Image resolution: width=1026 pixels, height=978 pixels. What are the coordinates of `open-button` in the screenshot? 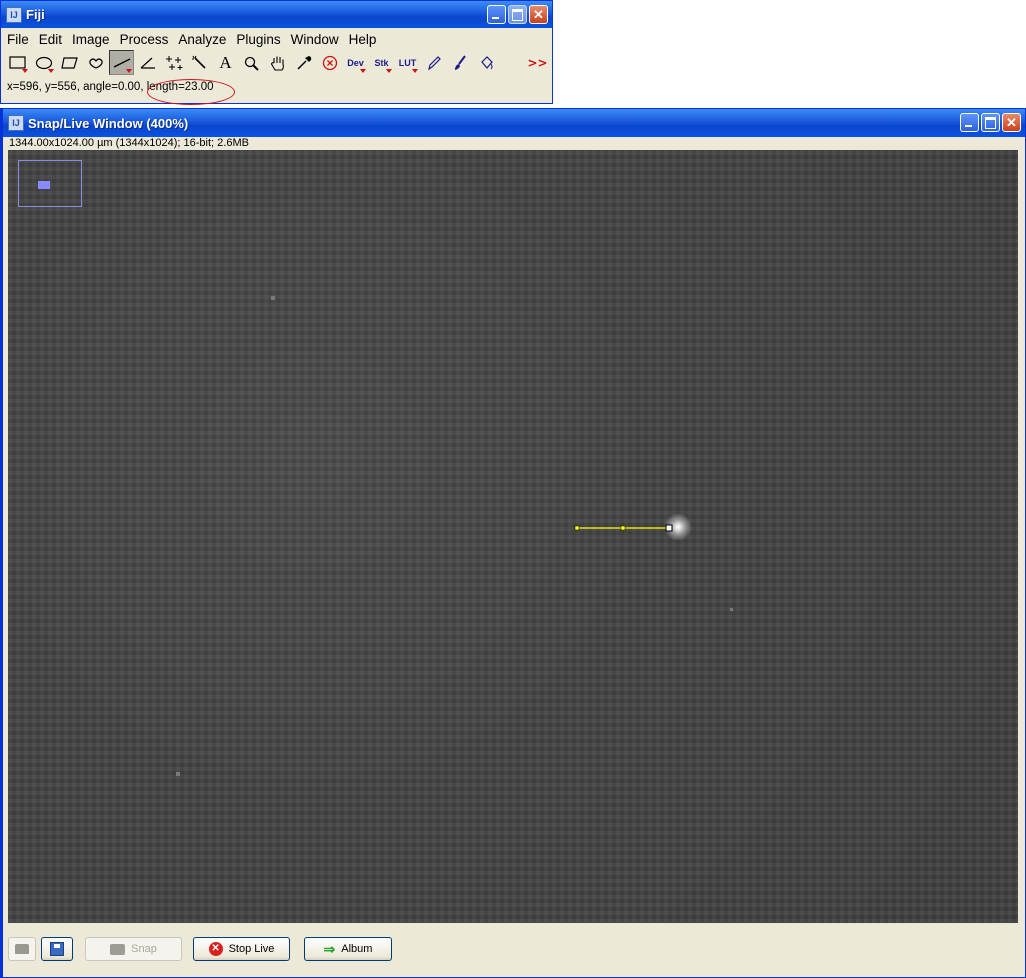 It's located at (22, 949).